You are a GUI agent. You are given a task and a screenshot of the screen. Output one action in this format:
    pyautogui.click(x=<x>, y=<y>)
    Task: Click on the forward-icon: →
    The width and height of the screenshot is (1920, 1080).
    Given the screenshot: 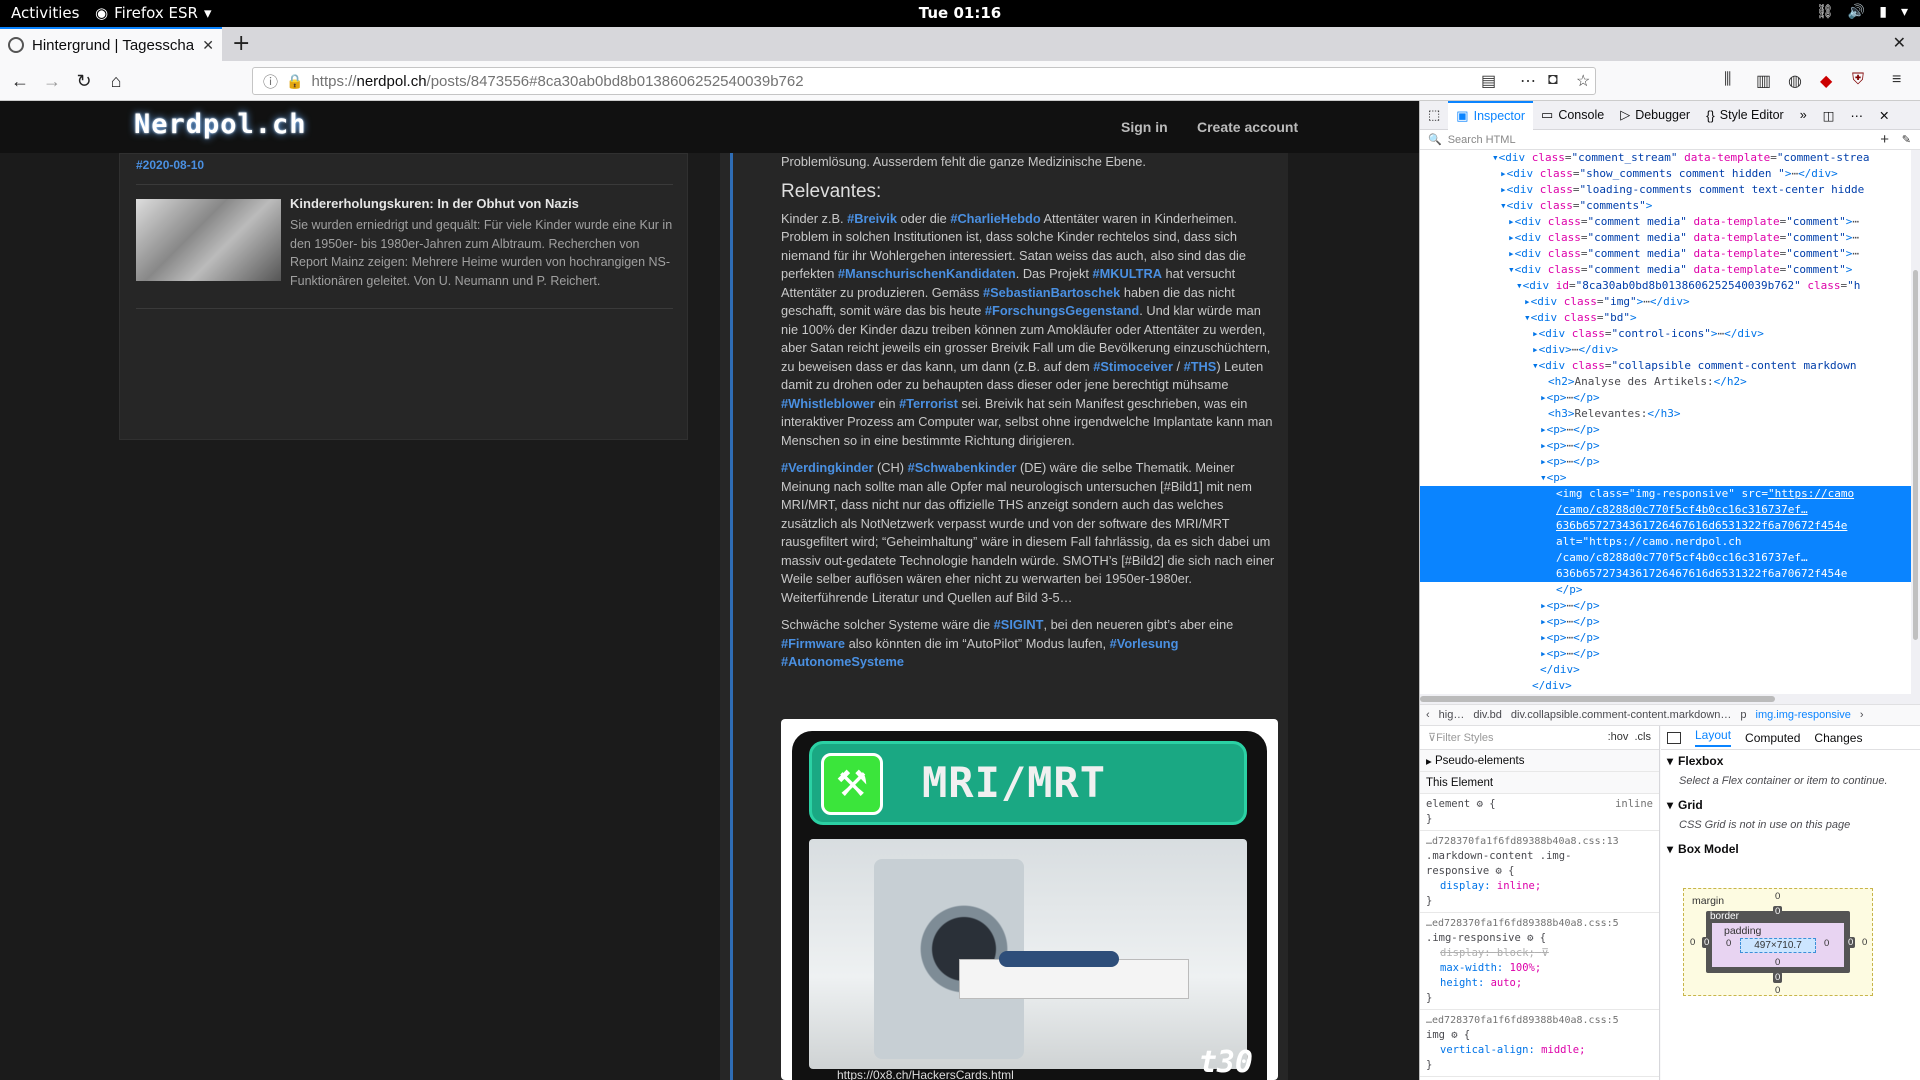 What is the action you would take?
    pyautogui.click(x=52, y=81)
    